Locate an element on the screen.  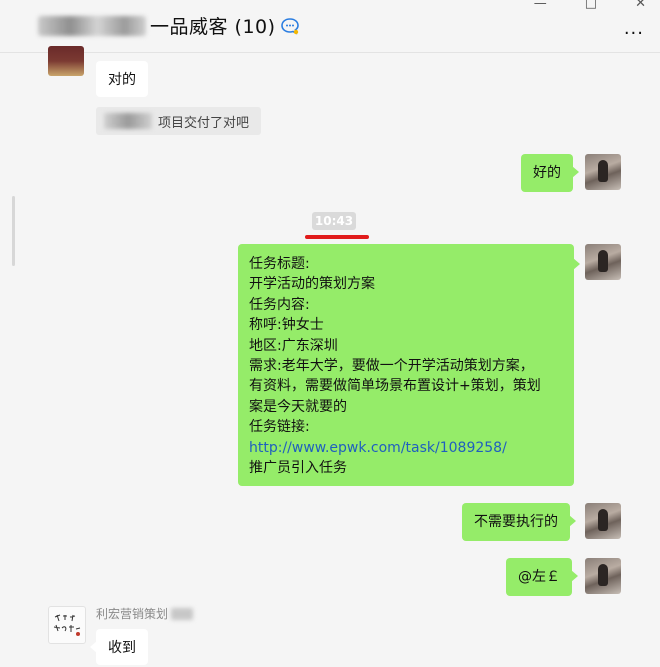
task-line: 开学活动的策划方案 is located at coordinates (312, 284).